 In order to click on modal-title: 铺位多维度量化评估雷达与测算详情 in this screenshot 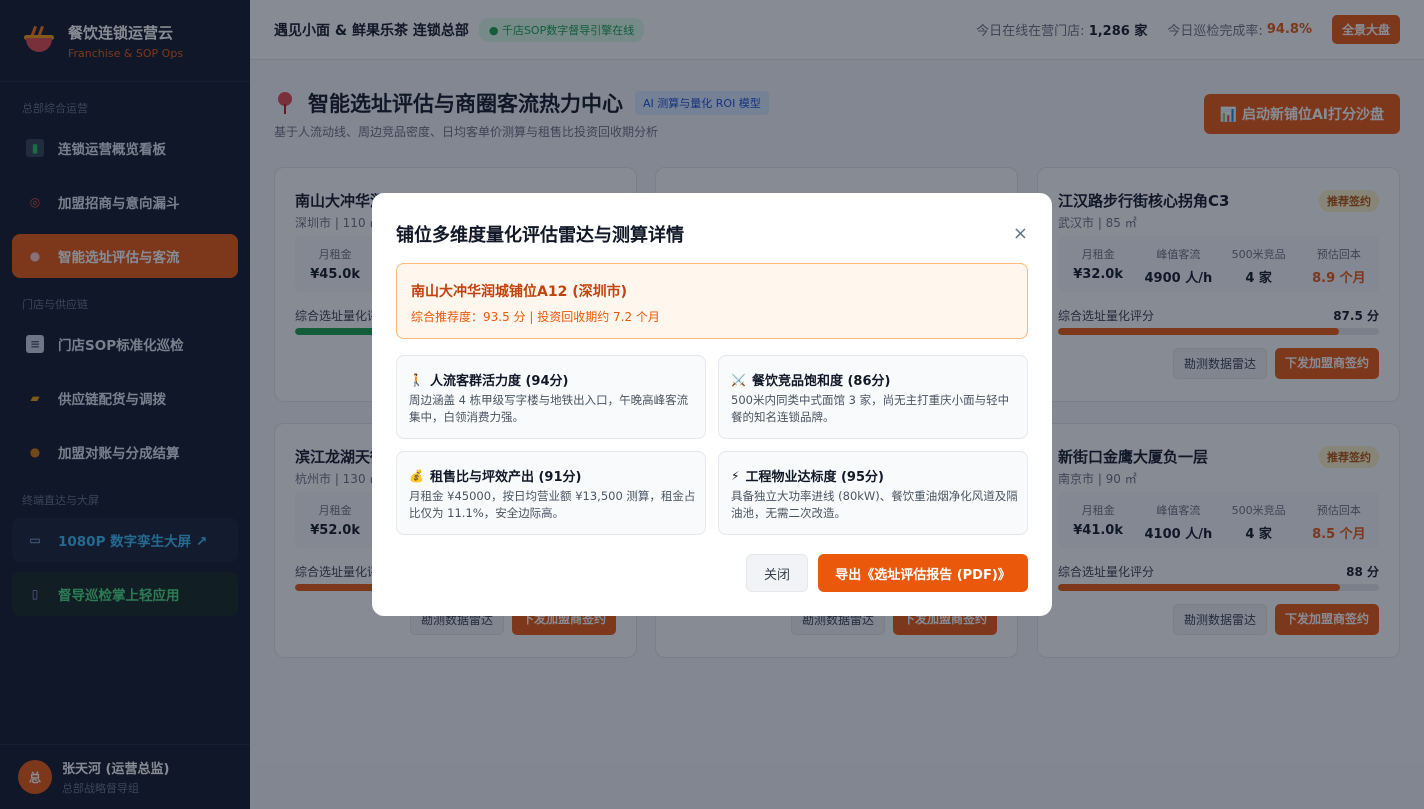, I will do `click(540, 235)`.